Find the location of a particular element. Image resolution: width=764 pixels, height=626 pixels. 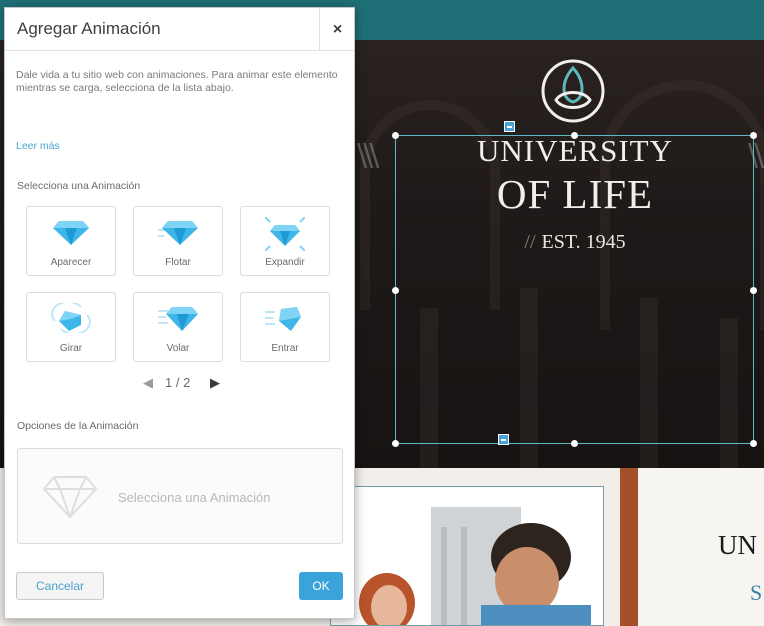

diamond-expand-icon is located at coordinates (285, 234).